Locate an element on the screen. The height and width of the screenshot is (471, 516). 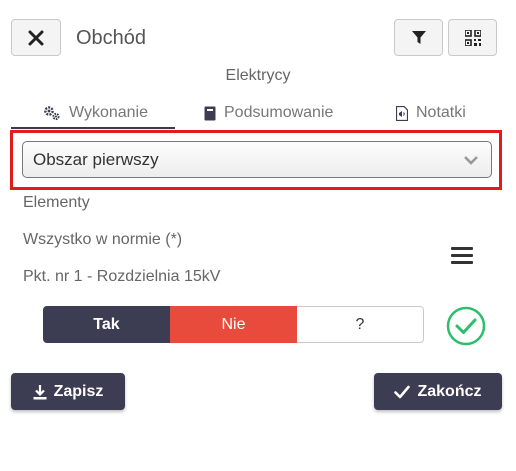
tab-podsumowanie: Podsumowanie is located at coordinates (268, 113).